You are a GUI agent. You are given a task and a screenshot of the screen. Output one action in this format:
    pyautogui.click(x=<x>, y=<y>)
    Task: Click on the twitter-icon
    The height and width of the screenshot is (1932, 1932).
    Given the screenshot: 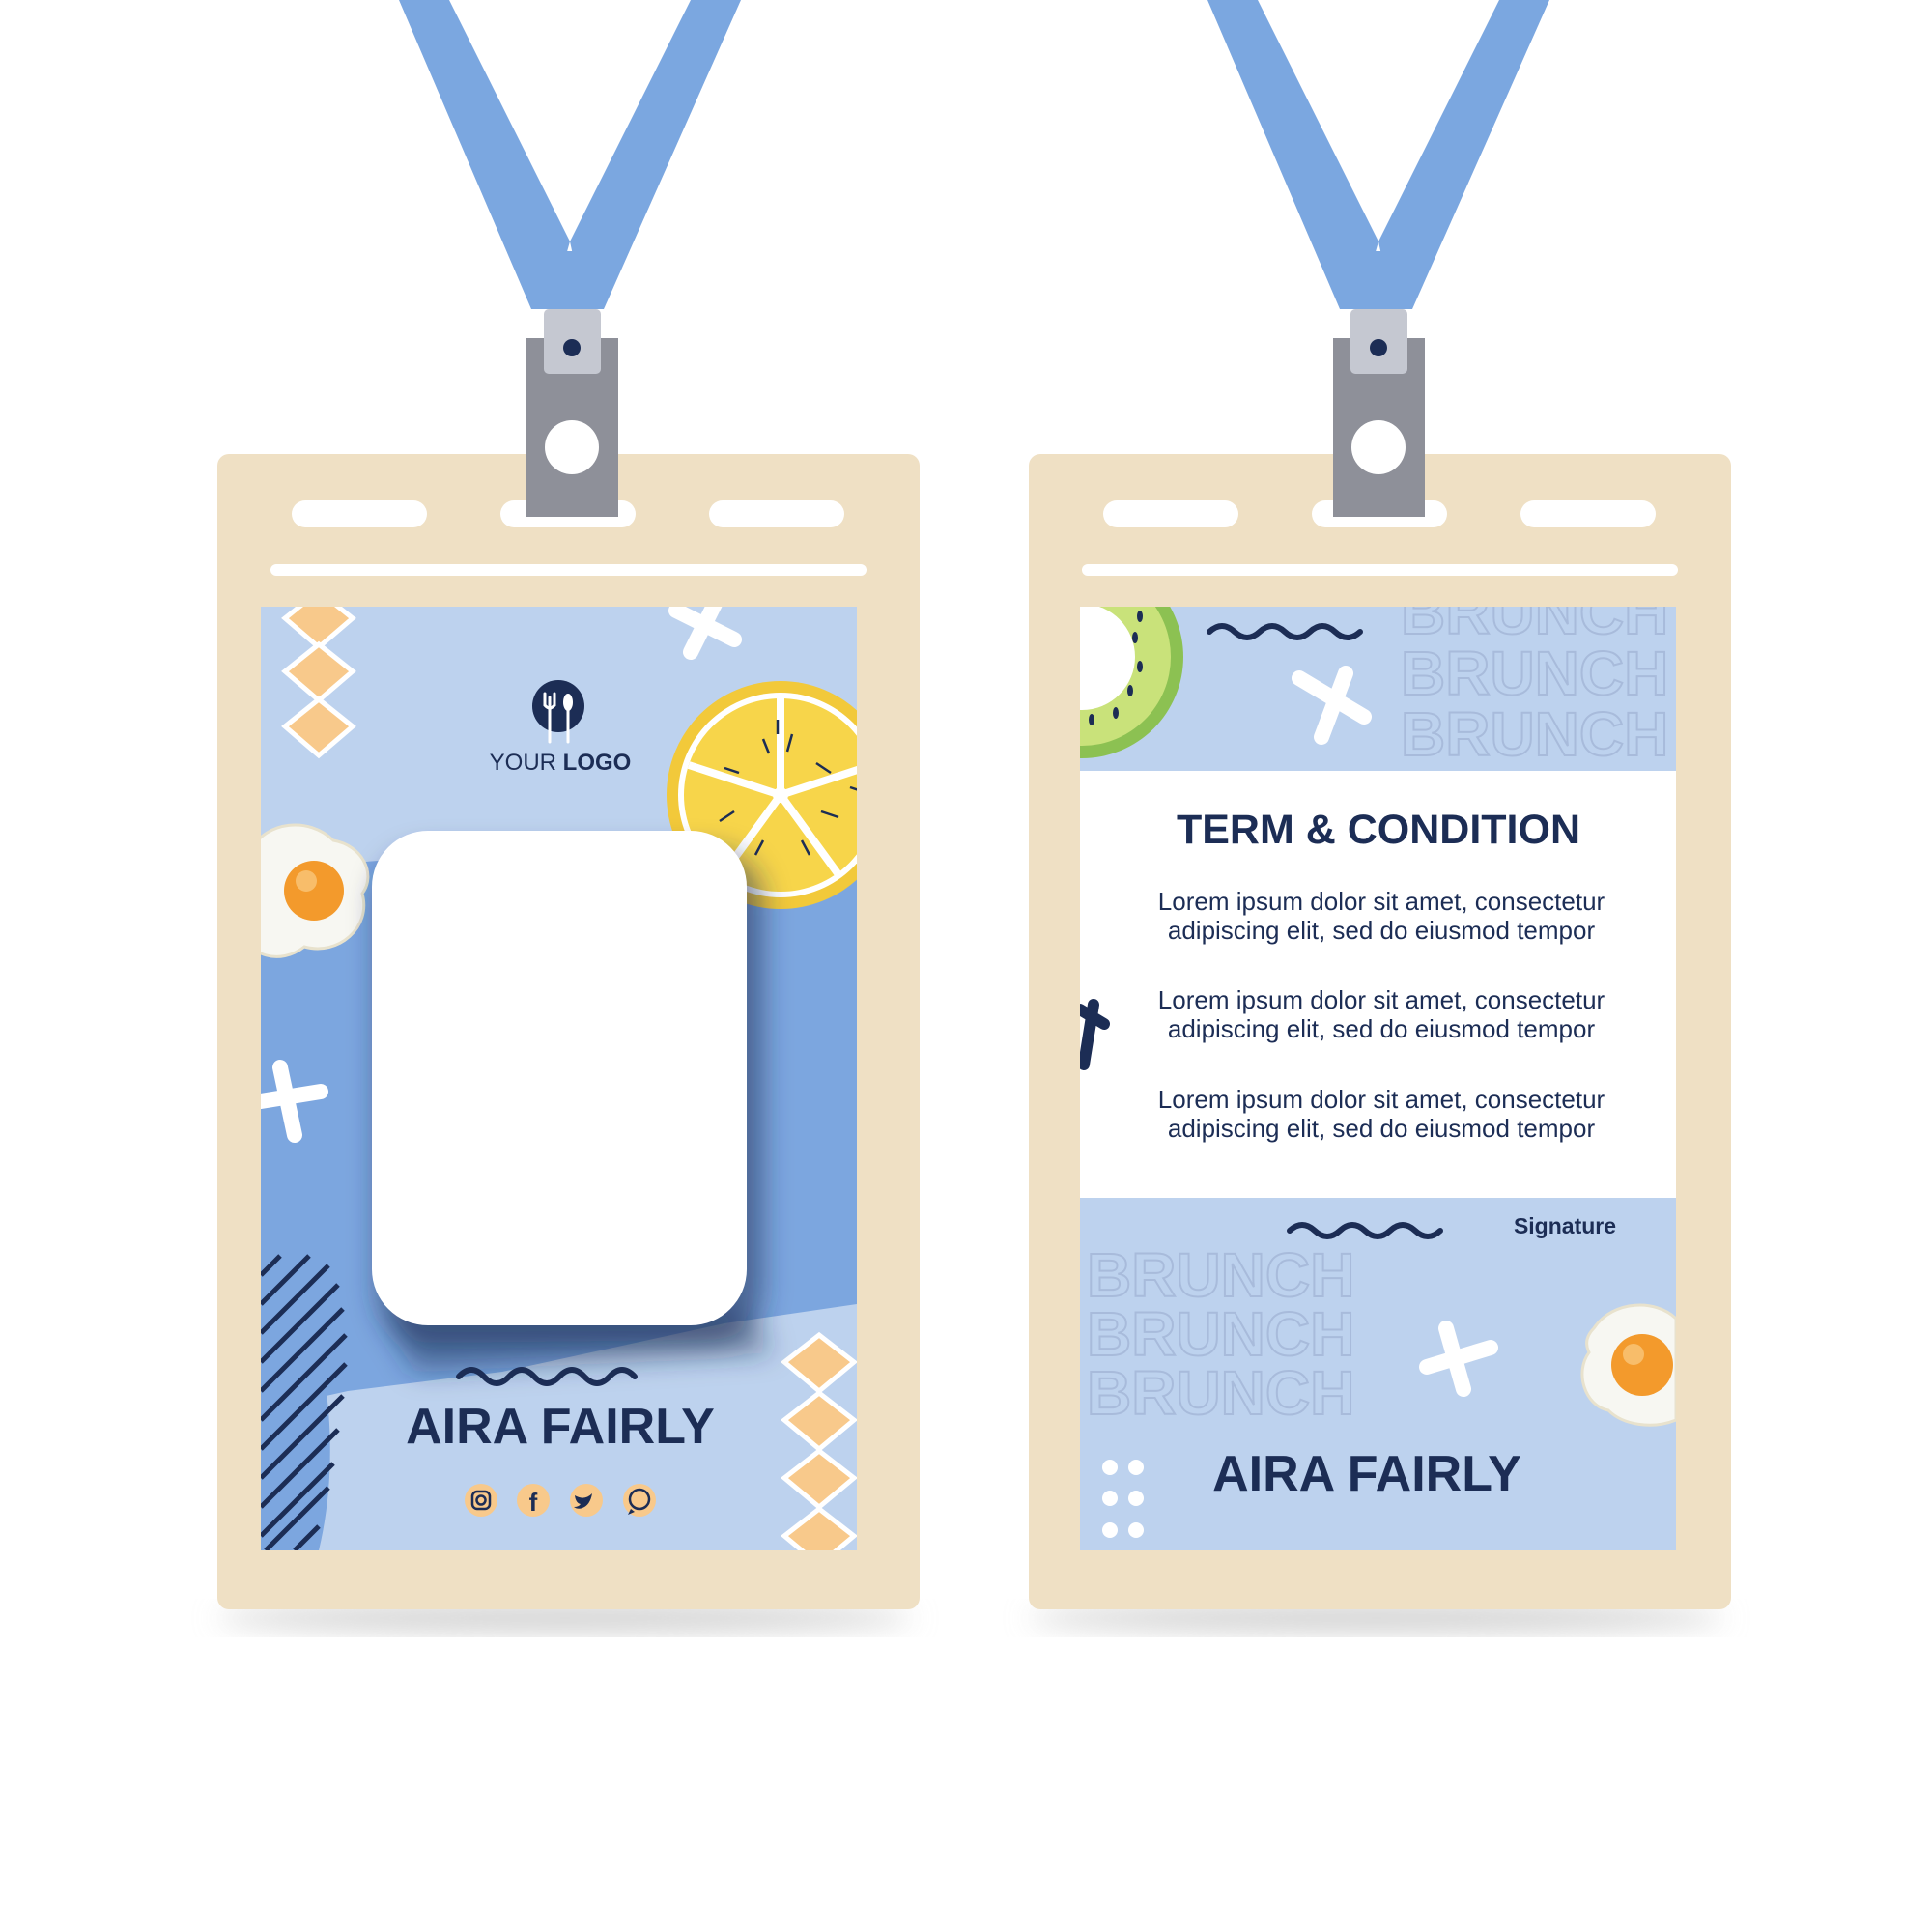 What is the action you would take?
    pyautogui.click(x=586, y=1500)
    